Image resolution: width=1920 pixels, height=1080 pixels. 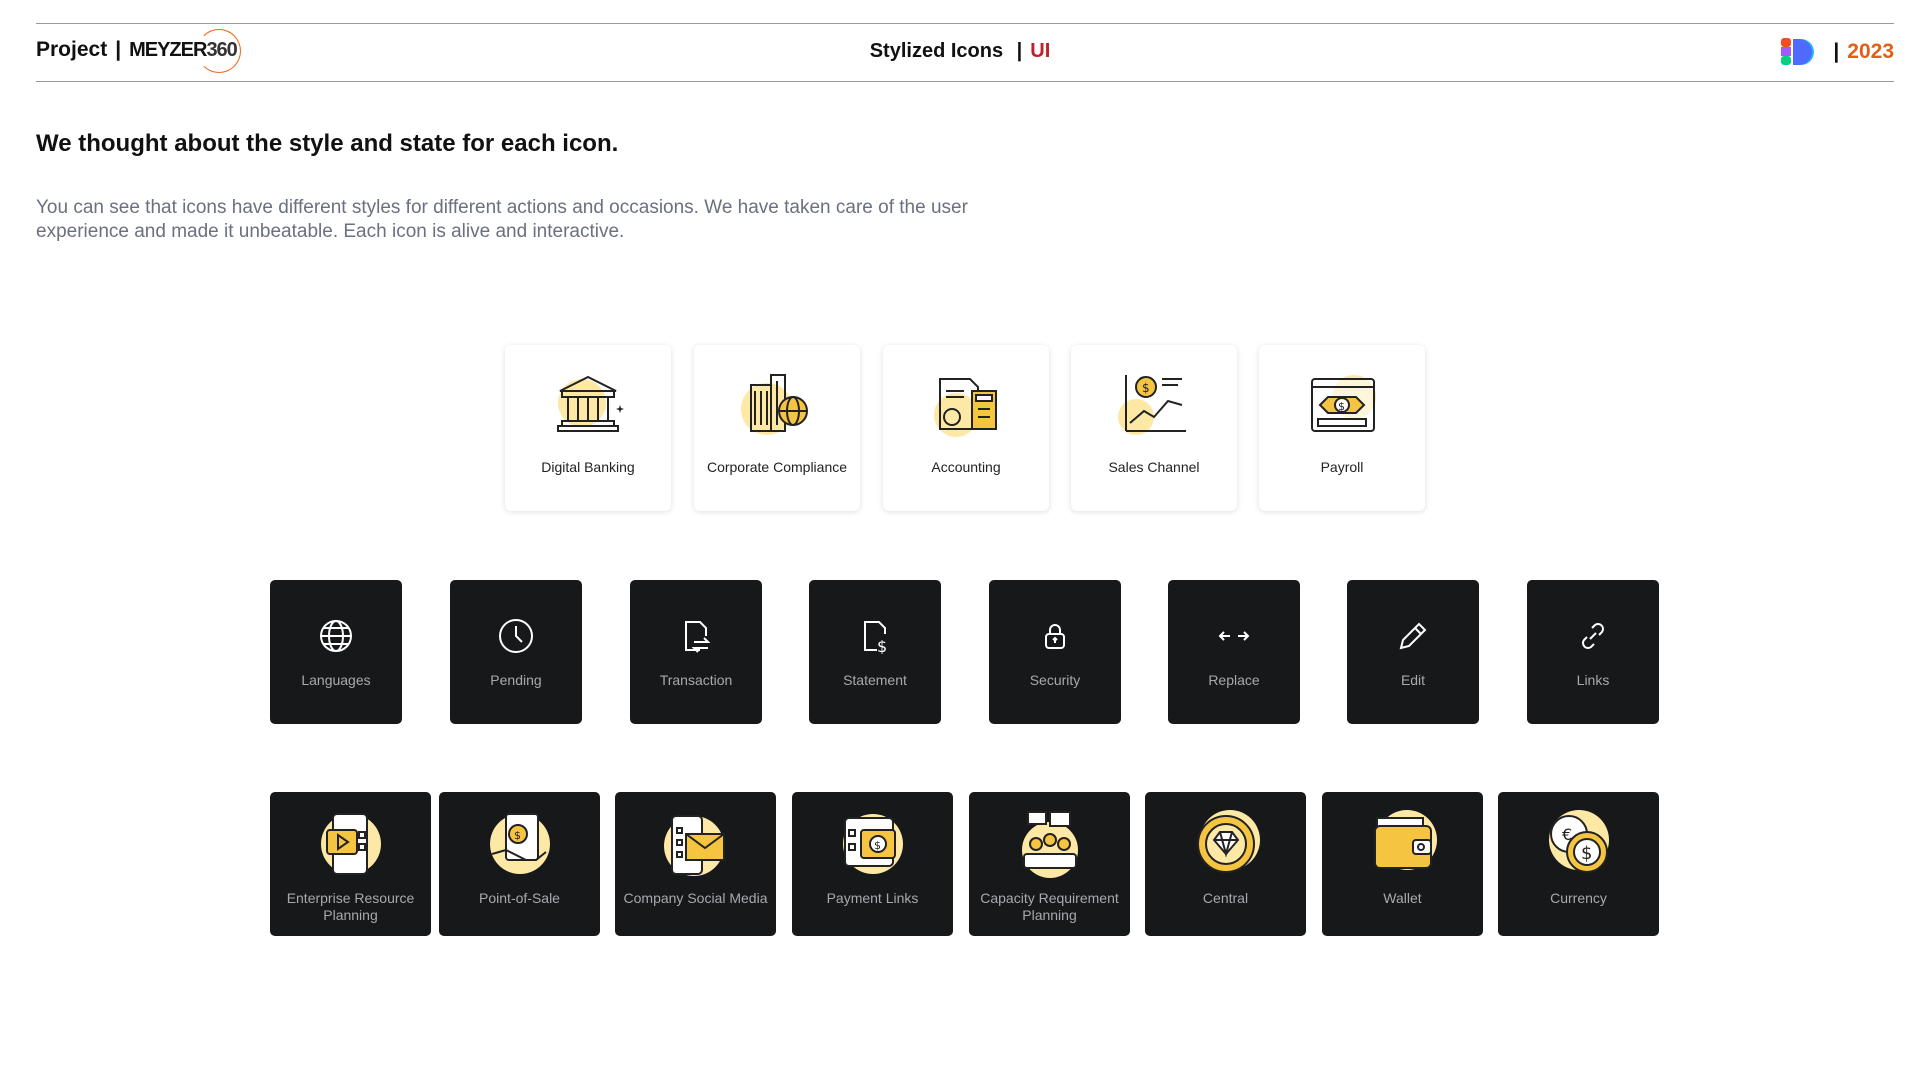 What do you see at coordinates (774, 404) in the screenshot?
I see `building-globe-icon` at bounding box center [774, 404].